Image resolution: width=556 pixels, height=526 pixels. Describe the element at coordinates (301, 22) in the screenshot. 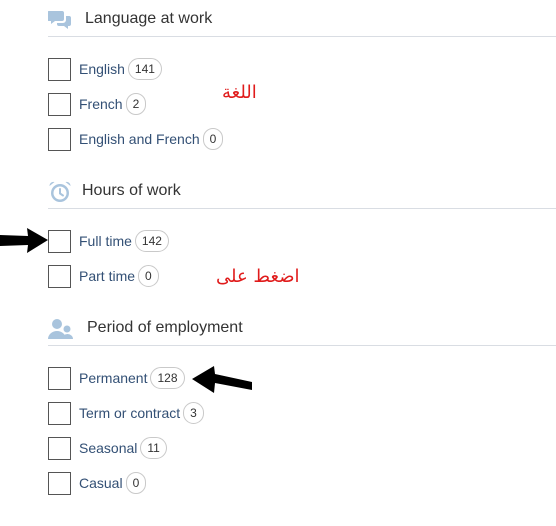

I see `section-language-header: Language at work` at that location.